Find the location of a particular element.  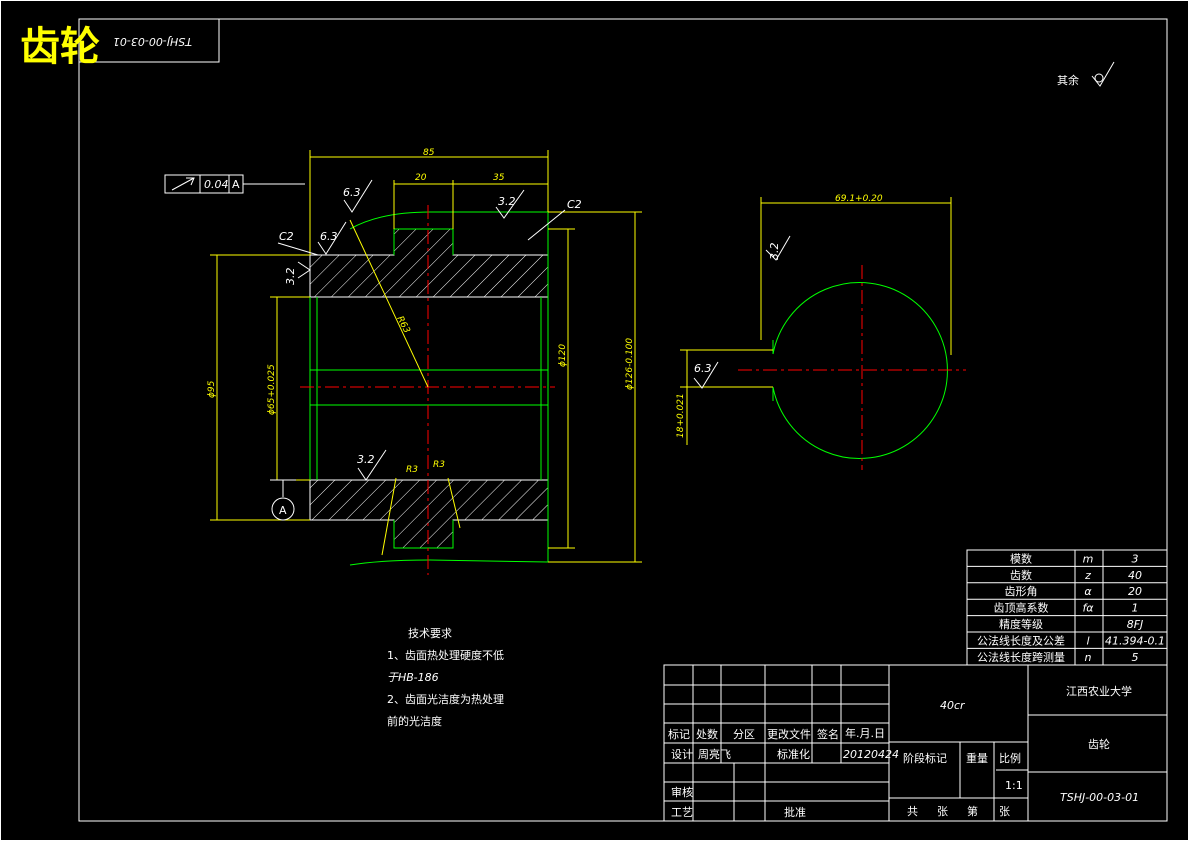

tb-h-biaoji: 标记 is located at coordinates (679, 734).